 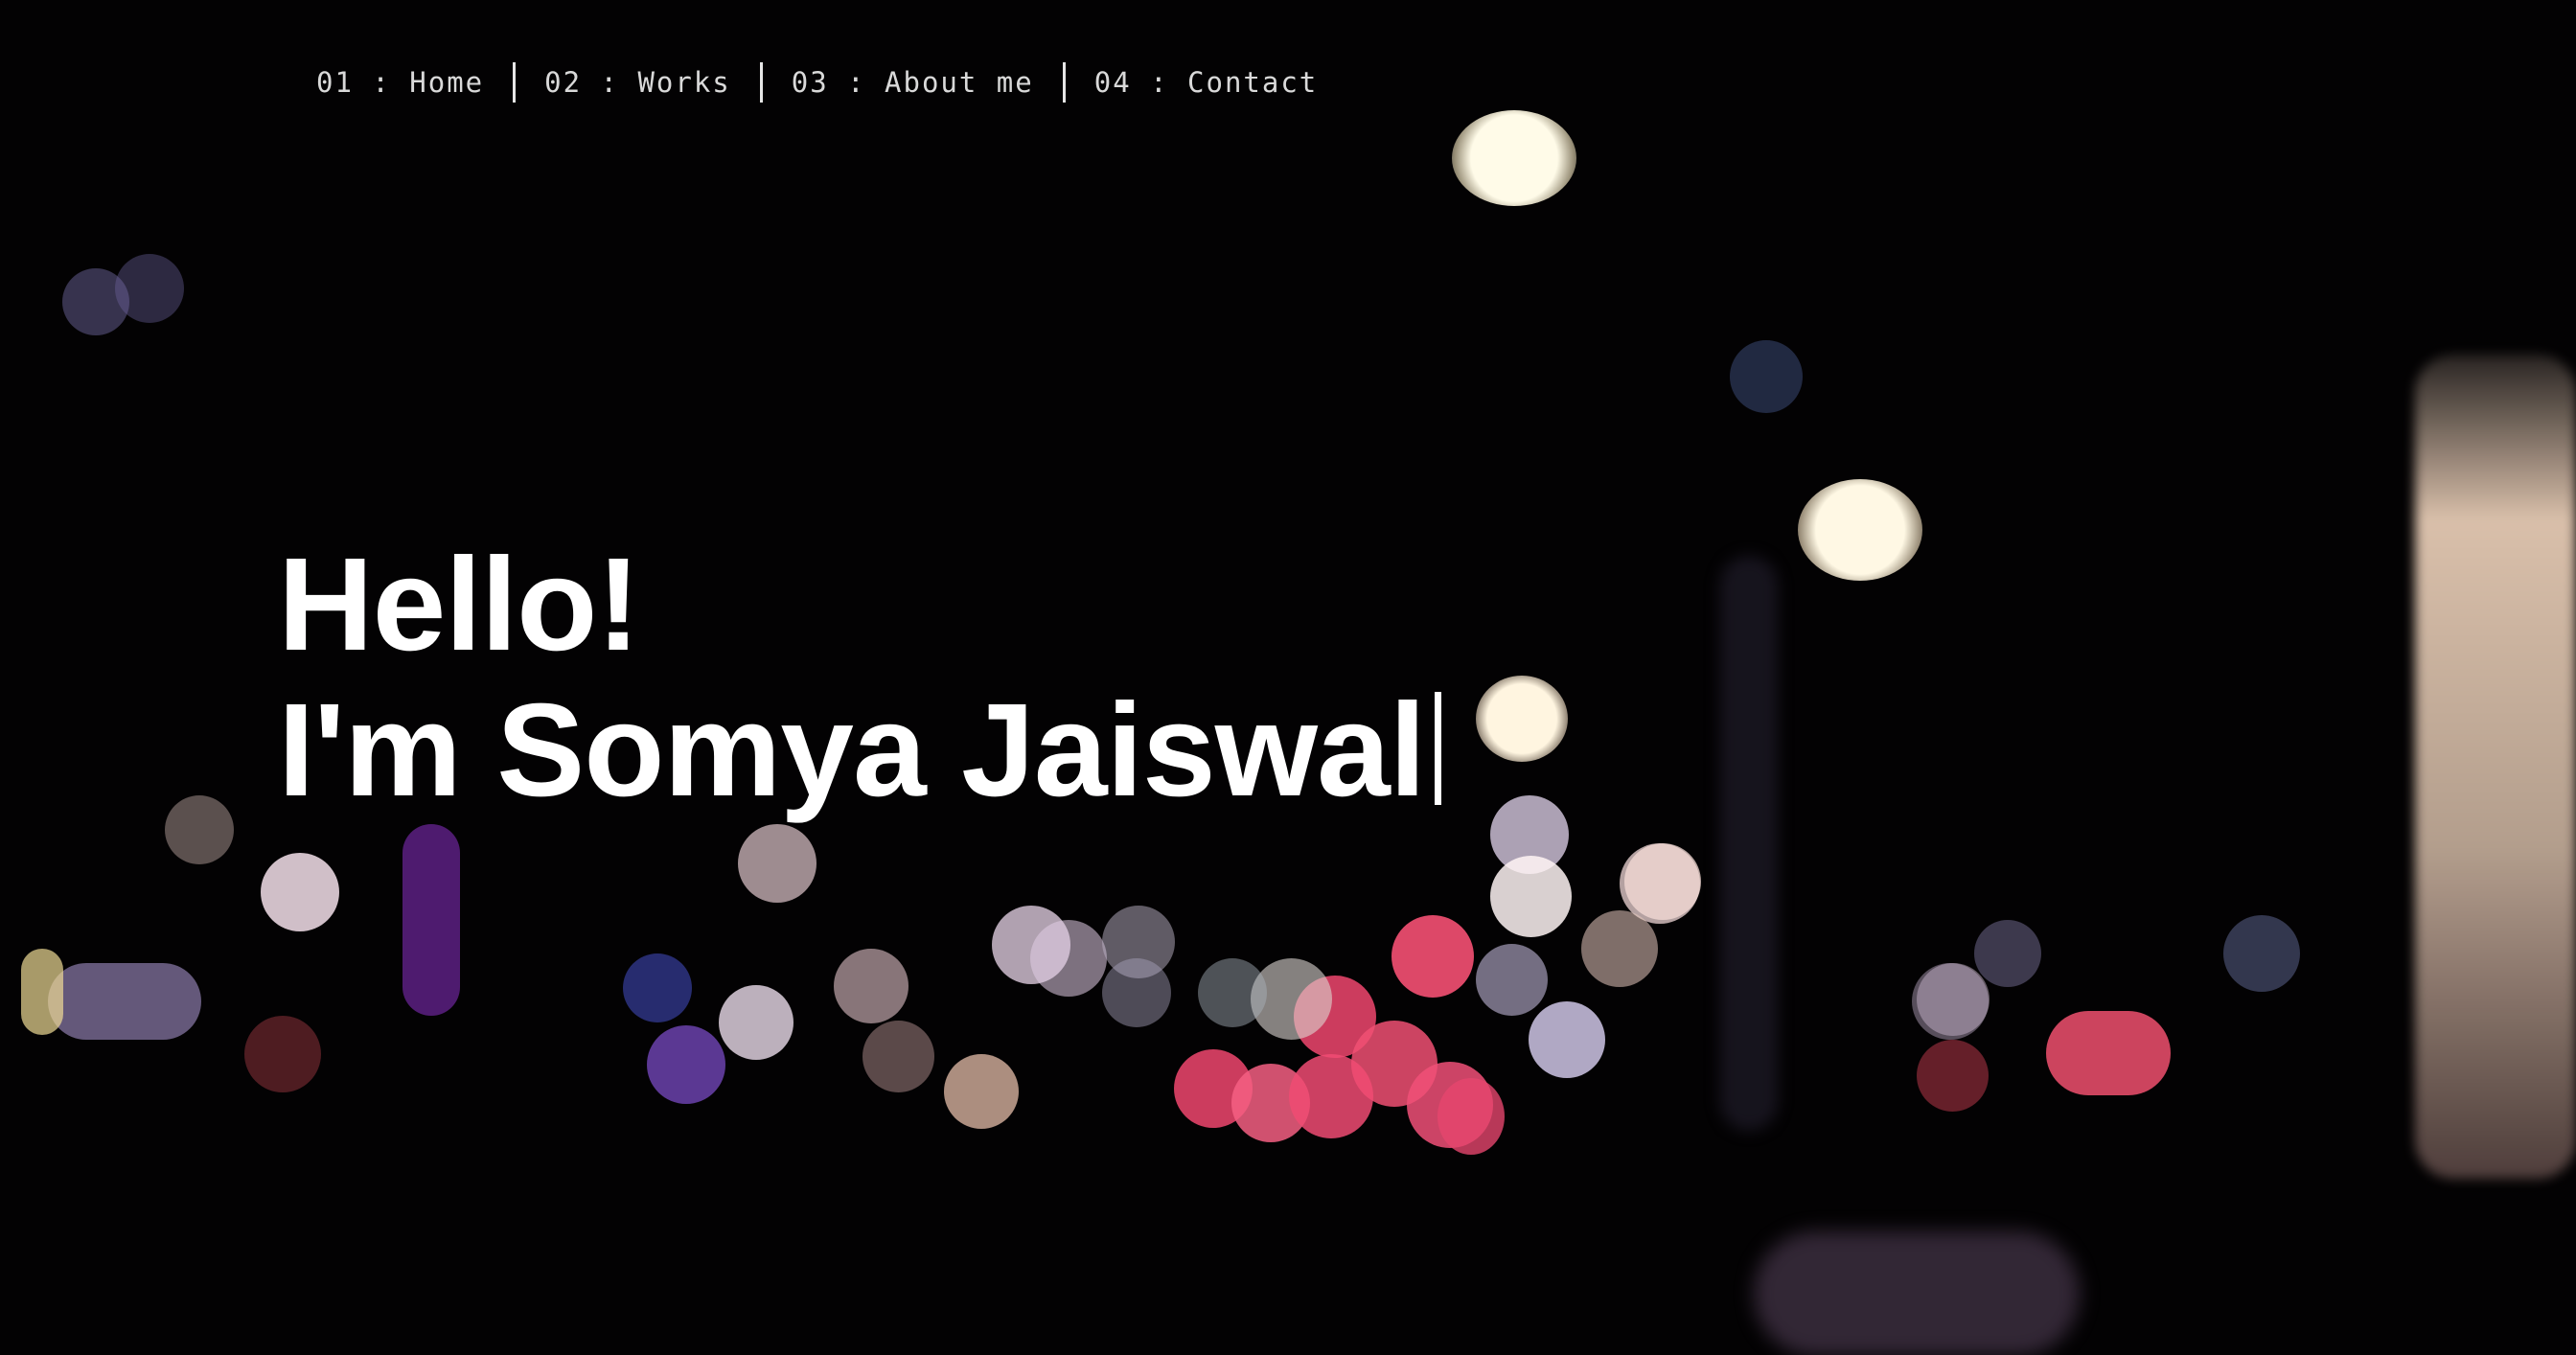 What do you see at coordinates (924, 82) in the screenshot?
I see `nav-item-about: 03 : About me` at bounding box center [924, 82].